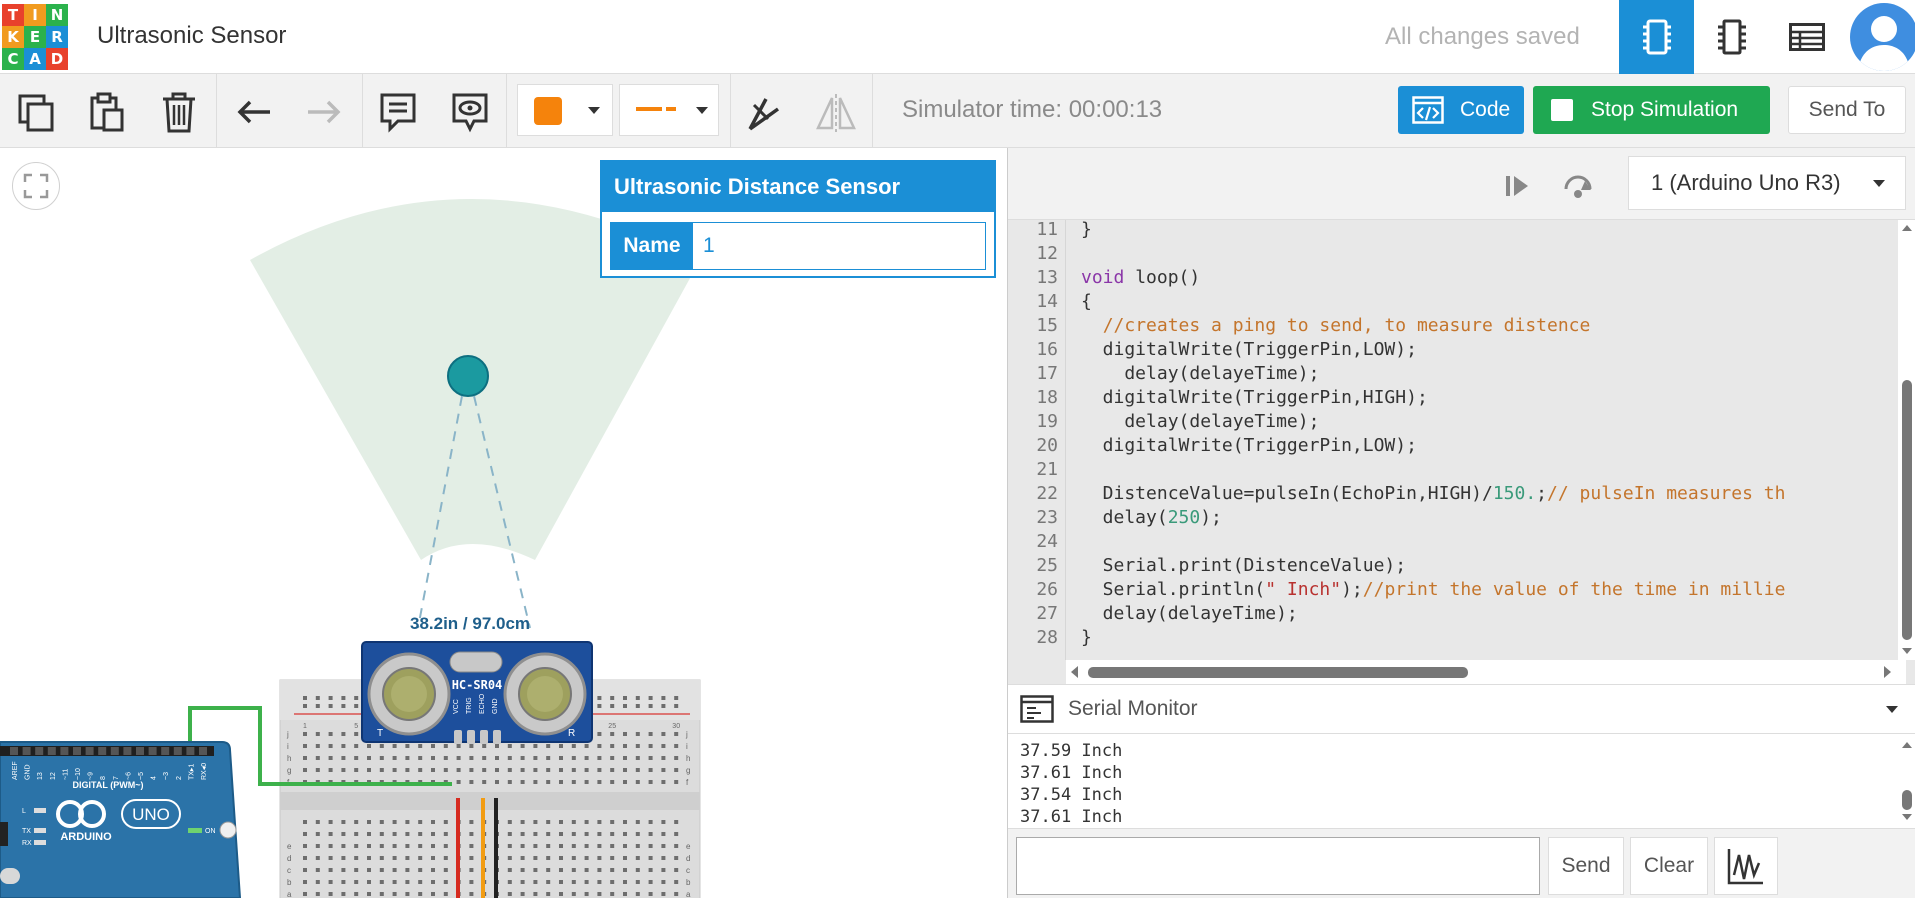 Image resolution: width=1915 pixels, height=898 pixels. What do you see at coordinates (53, 776) in the screenshot?
I see `arduino-pin-label: 12` at bounding box center [53, 776].